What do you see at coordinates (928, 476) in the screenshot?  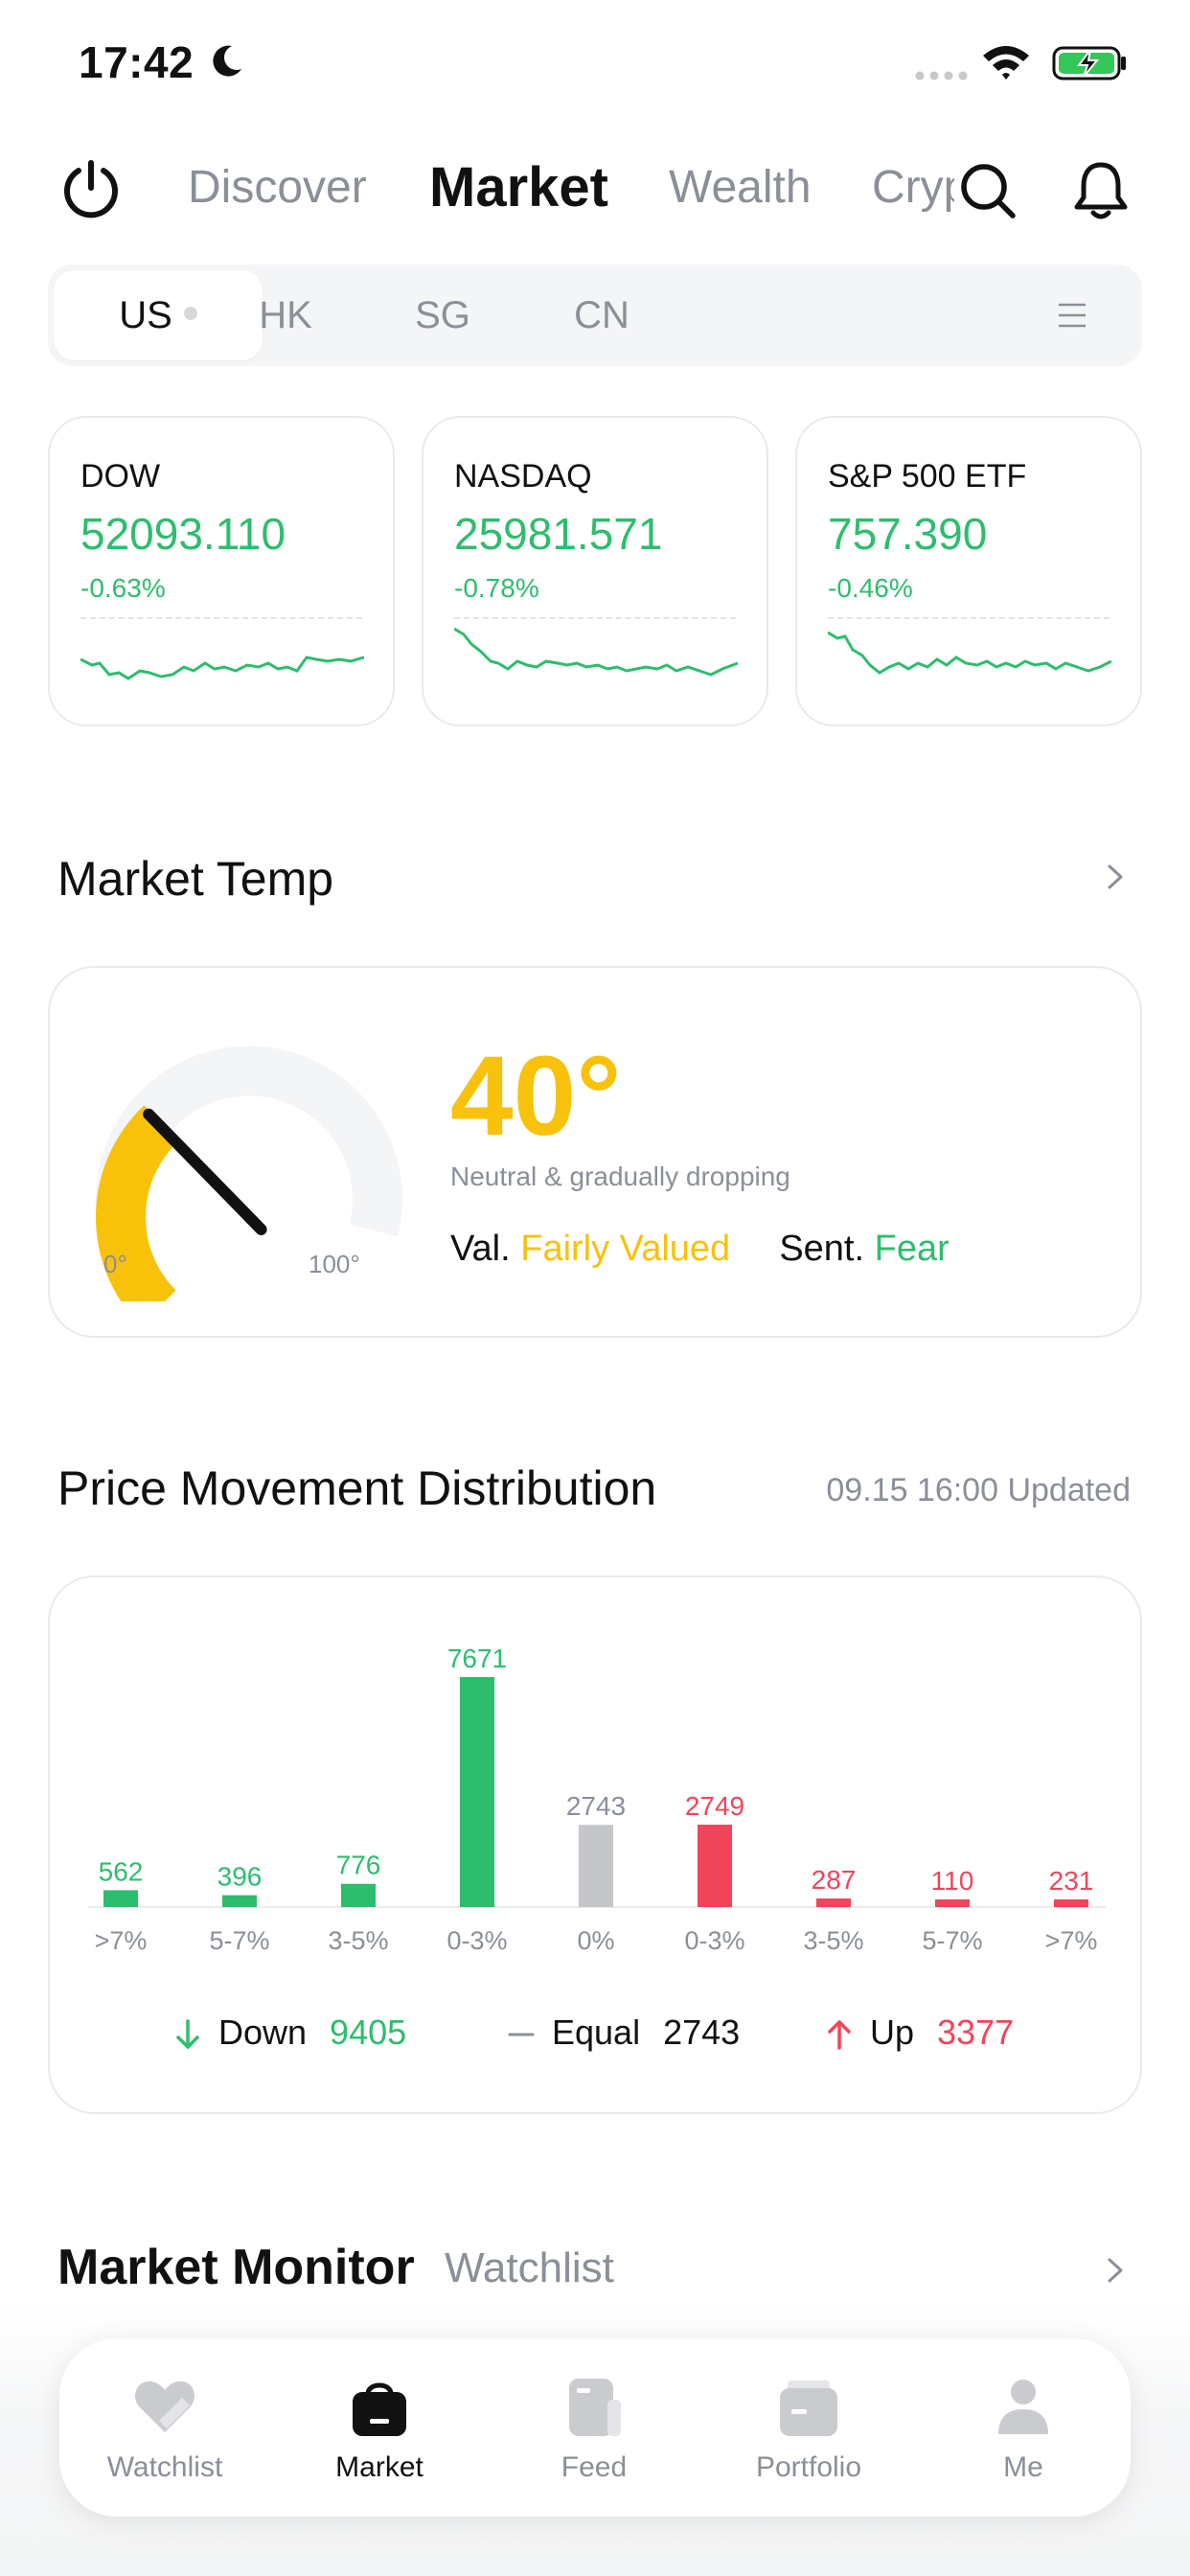 I see `index-name: S&P 500 ETF` at bounding box center [928, 476].